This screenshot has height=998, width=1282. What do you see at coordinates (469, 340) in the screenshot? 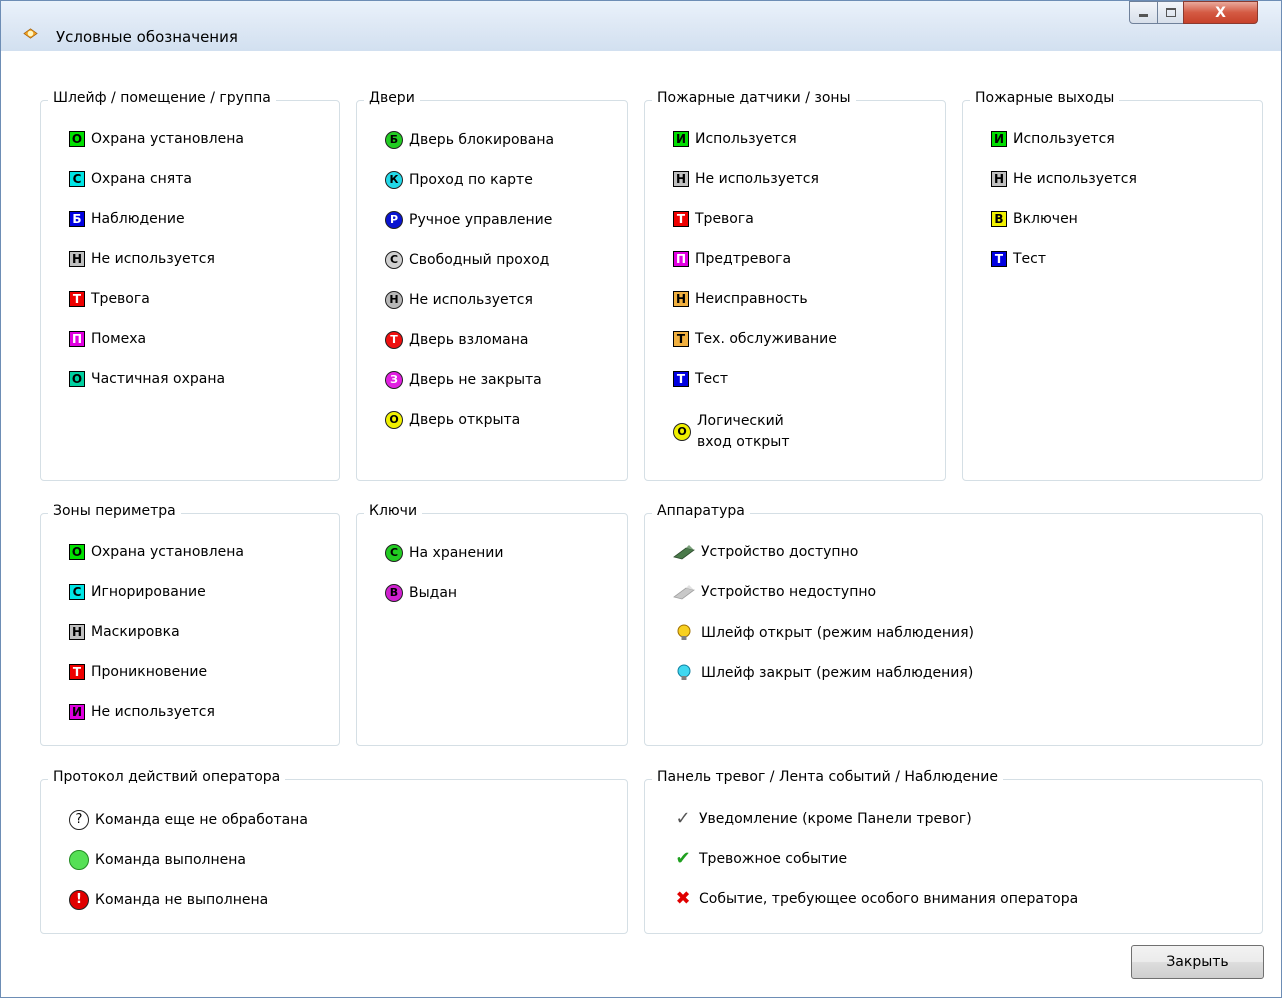
I see `item-label: Дверь взломана` at bounding box center [469, 340].